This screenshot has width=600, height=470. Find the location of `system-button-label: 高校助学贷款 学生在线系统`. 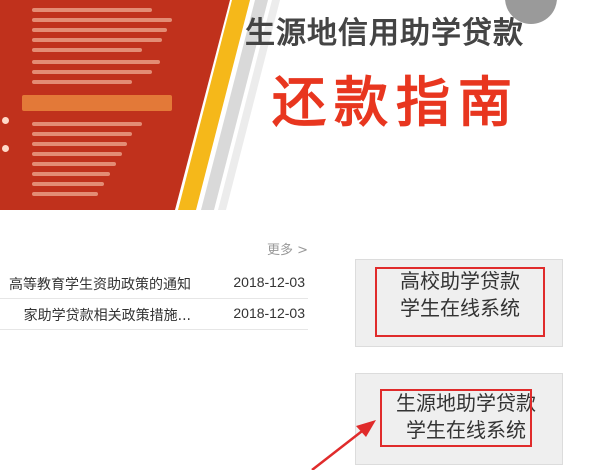

system-button-label: 高校助学贷款 学生在线系统 is located at coordinates (460, 295).